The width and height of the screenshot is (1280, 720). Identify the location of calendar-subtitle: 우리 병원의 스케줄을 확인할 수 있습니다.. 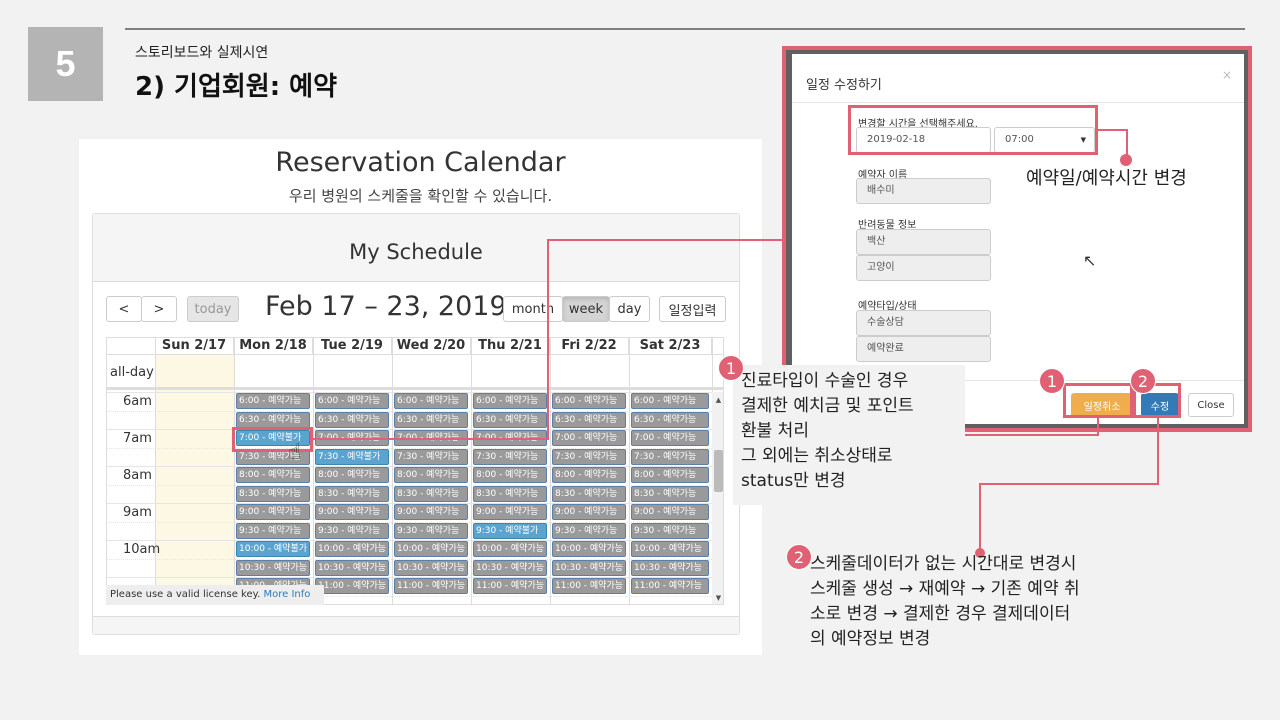
(420, 196).